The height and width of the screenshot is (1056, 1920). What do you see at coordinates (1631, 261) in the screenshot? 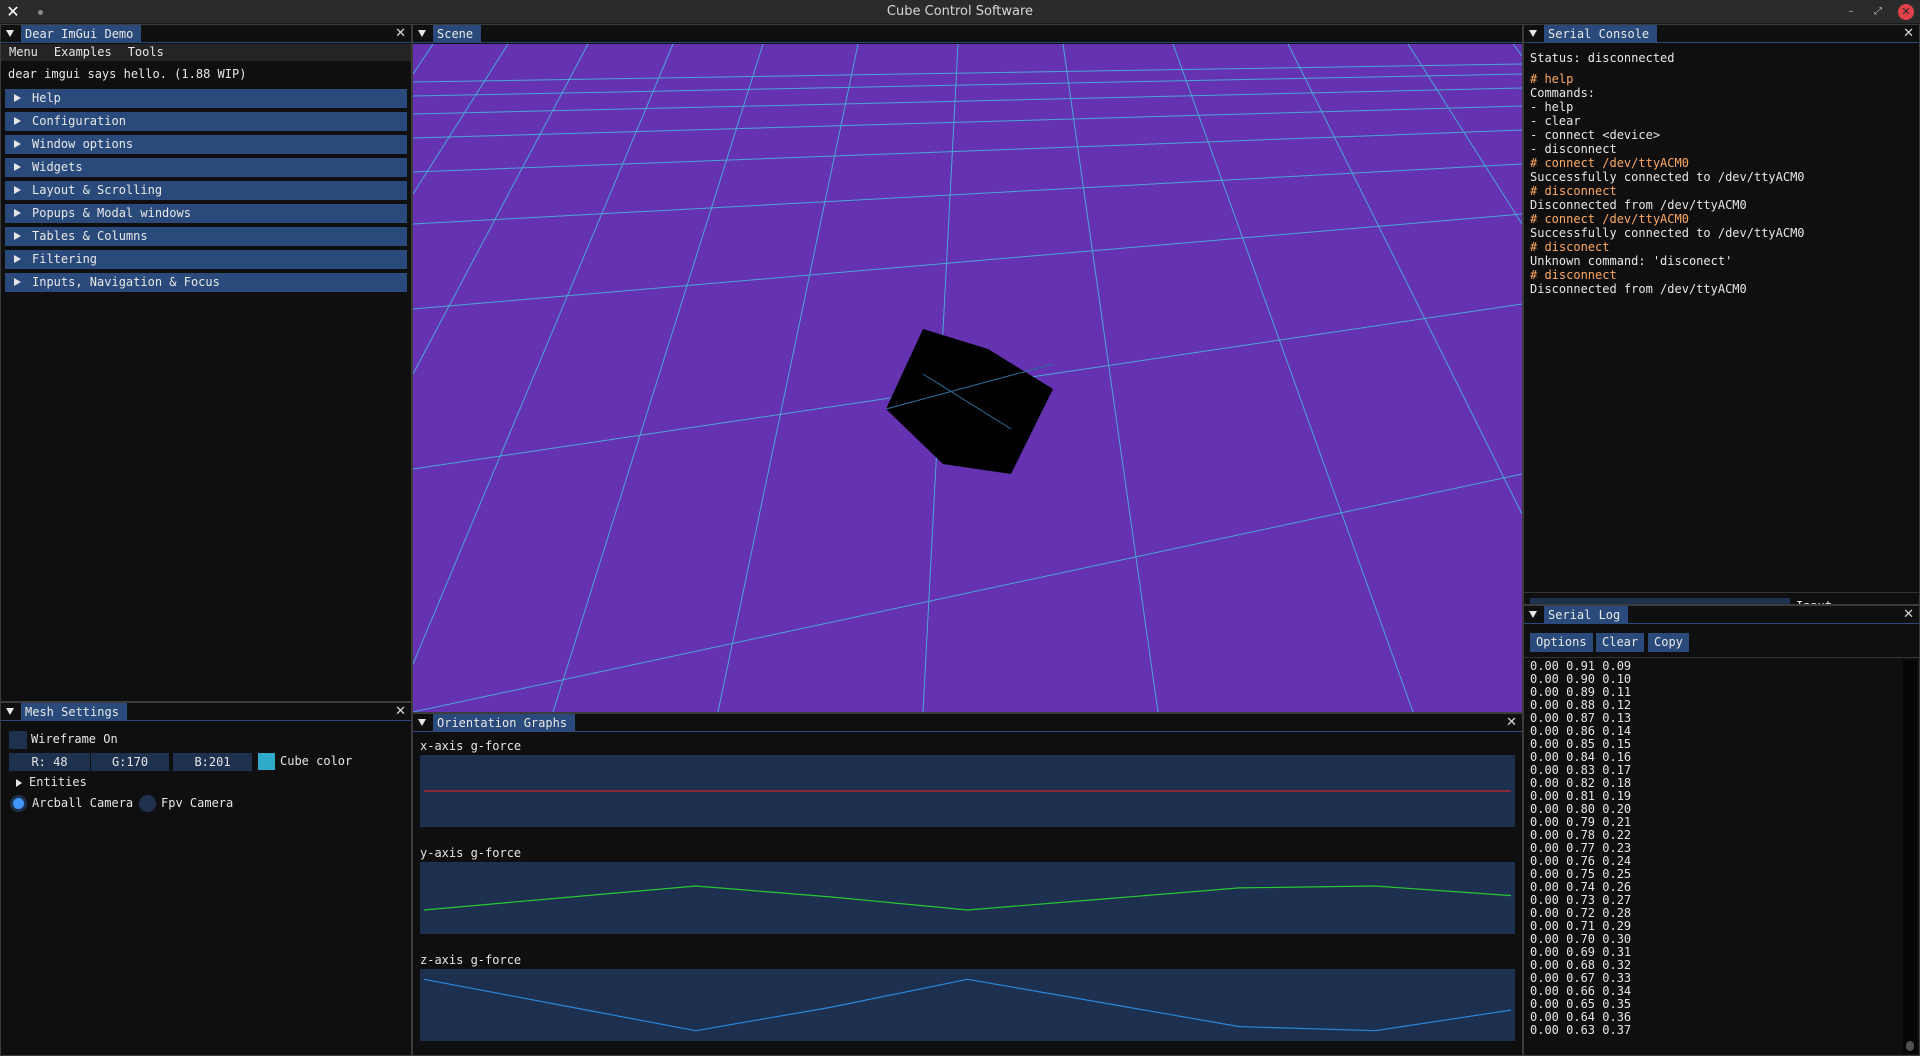
I see `console-response-line: Unknown command: 'disconect'` at bounding box center [1631, 261].